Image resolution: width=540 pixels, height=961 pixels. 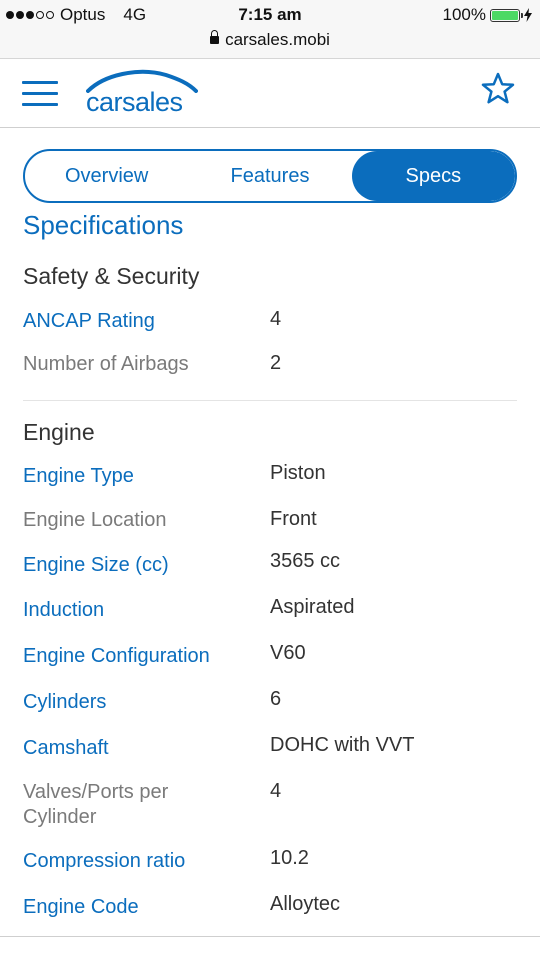 What do you see at coordinates (215, 36) in the screenshot?
I see `lock-icon` at bounding box center [215, 36].